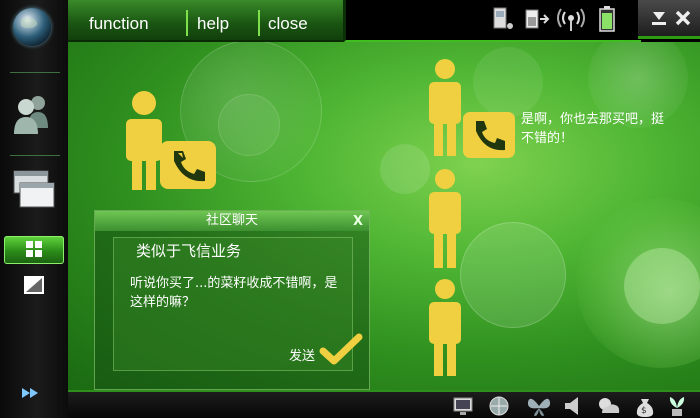 This screenshot has width=700, height=418. What do you see at coordinates (119, 24) in the screenshot?
I see `menu-function: function` at bounding box center [119, 24].